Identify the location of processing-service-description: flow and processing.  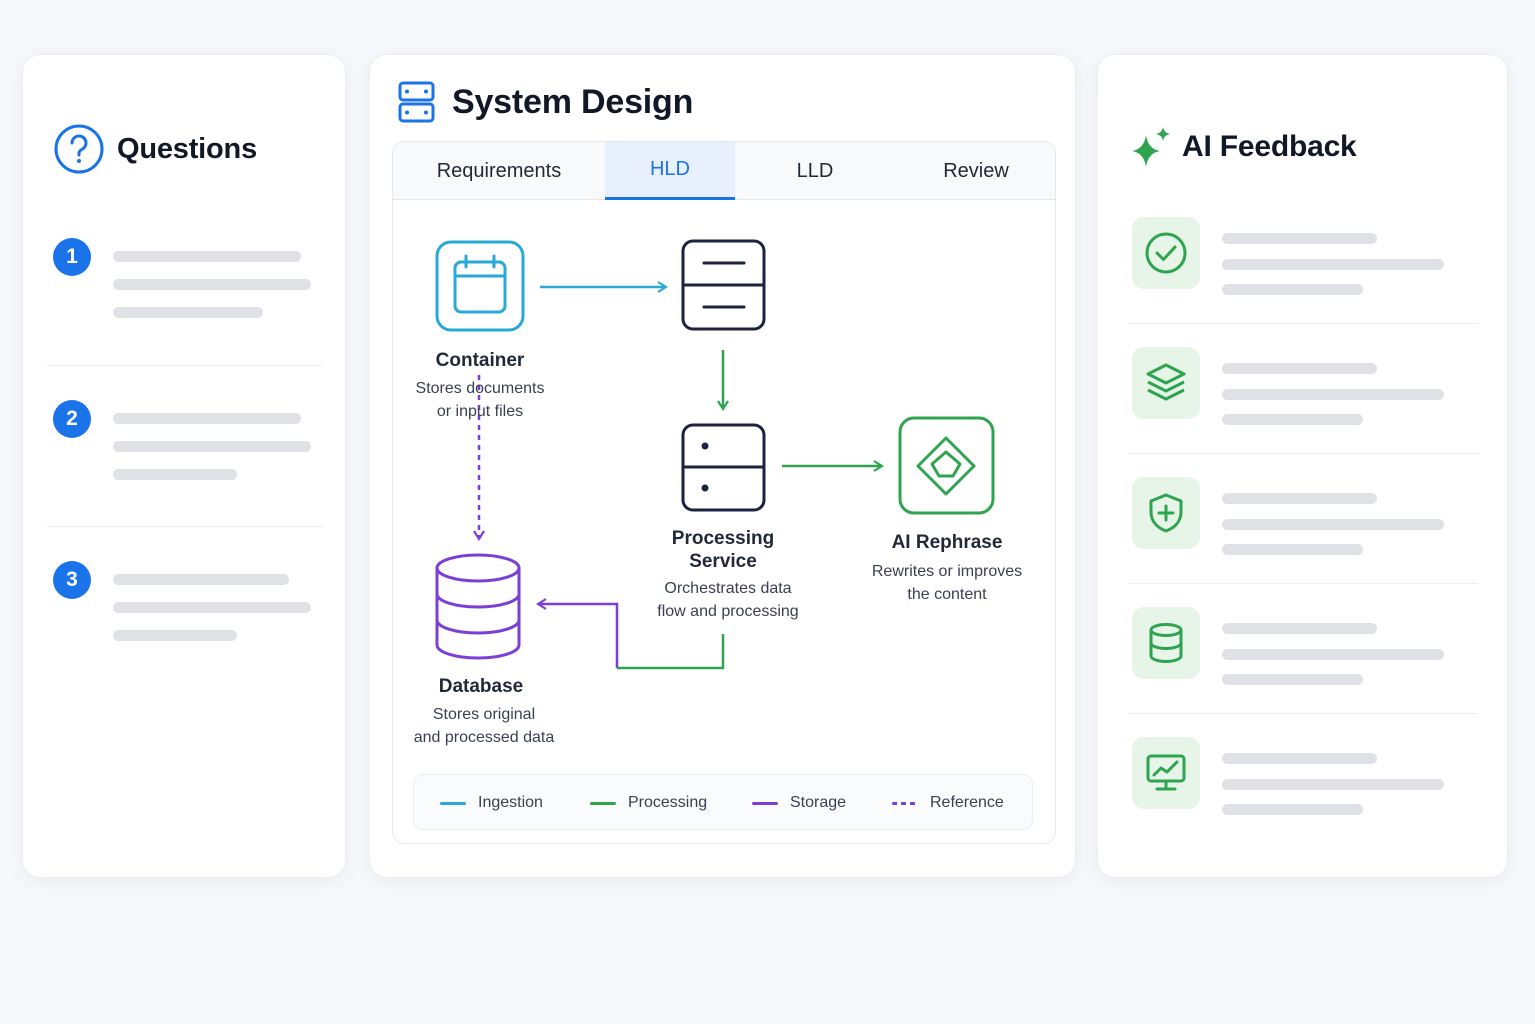
(728, 611).